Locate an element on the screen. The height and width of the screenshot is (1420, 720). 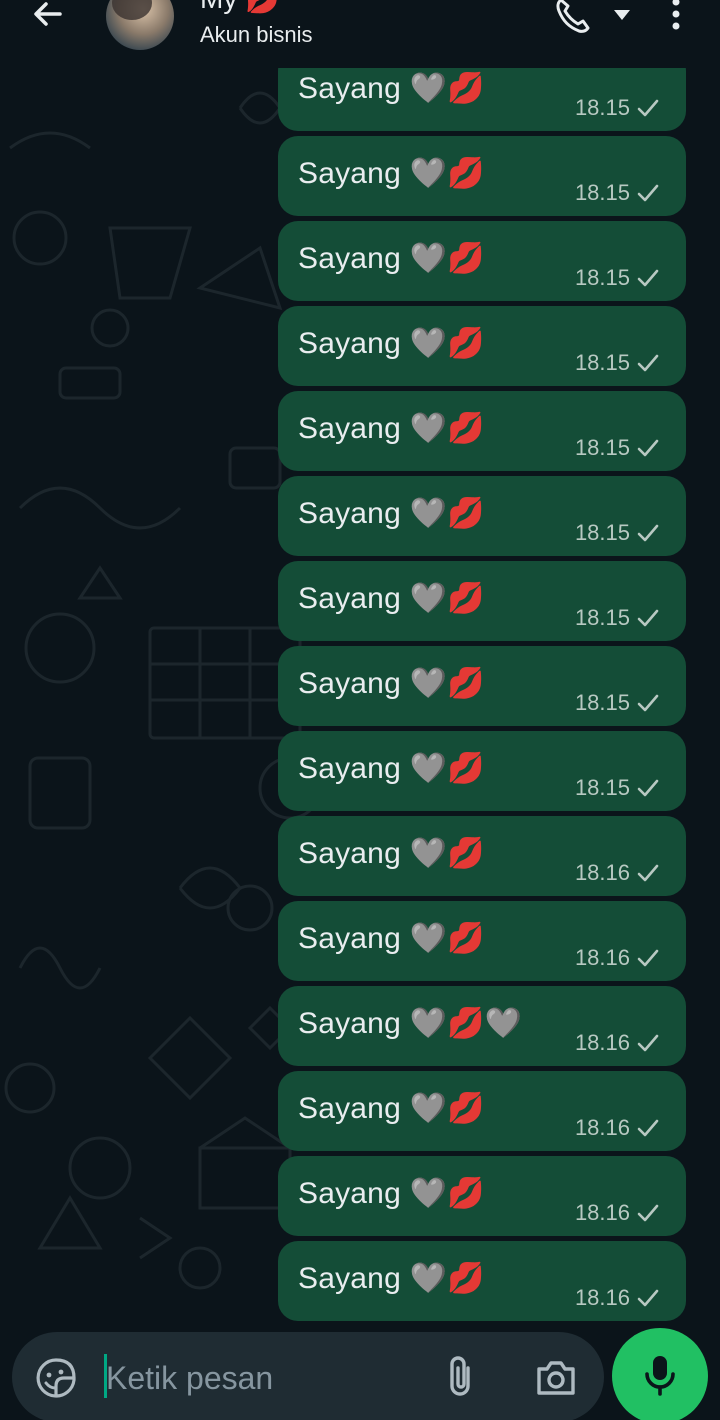
camera-icon is located at coordinates (556, 1378).